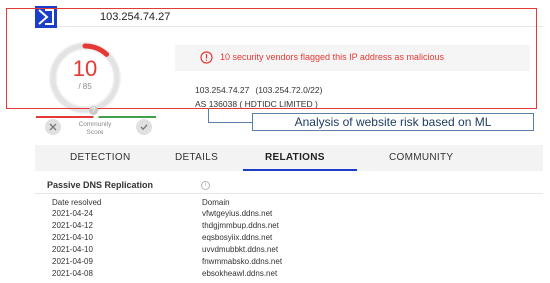 This screenshot has height=283, width=550. What do you see at coordinates (239, 273) in the screenshot?
I see `row-domain-link: ebsokheawl.ddns.net` at bounding box center [239, 273].